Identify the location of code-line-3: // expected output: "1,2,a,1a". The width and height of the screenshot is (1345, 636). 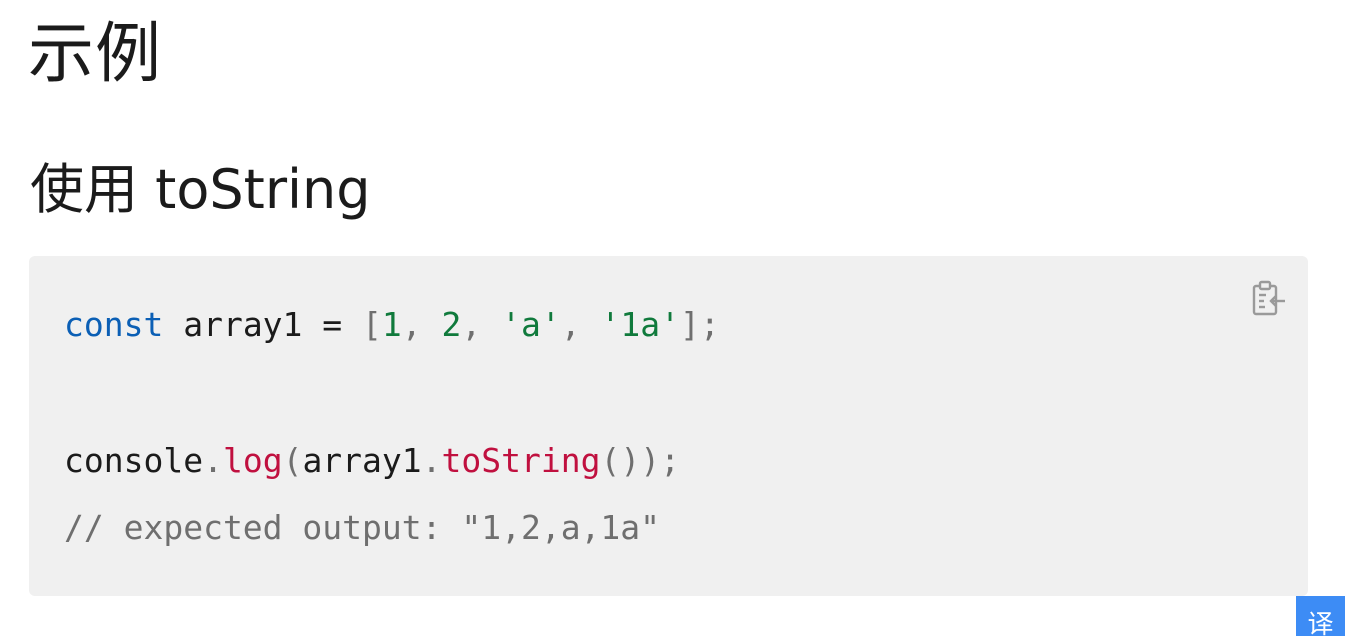
(362, 528).